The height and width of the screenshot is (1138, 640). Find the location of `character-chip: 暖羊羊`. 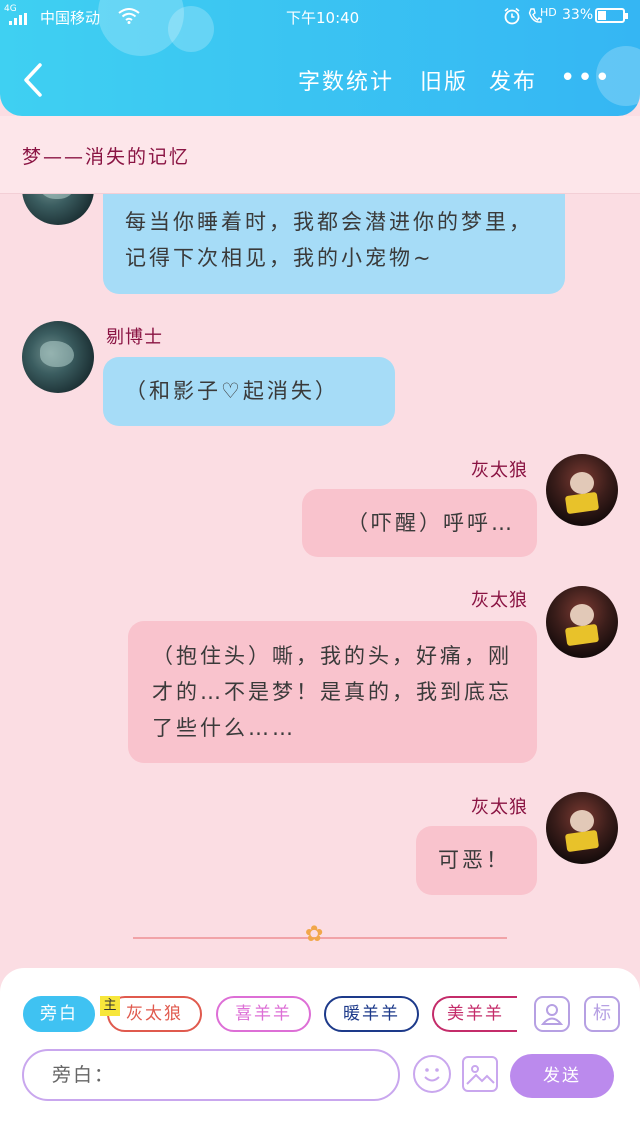

character-chip: 暖羊羊 is located at coordinates (371, 1014).